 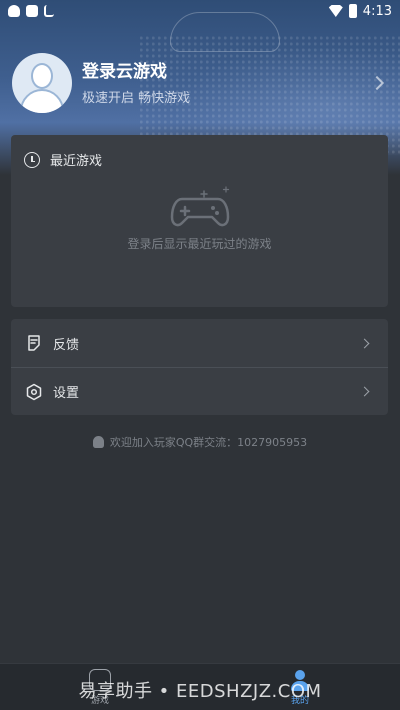 What do you see at coordinates (377, 11) in the screenshot?
I see `status-time: 4:13` at bounding box center [377, 11].